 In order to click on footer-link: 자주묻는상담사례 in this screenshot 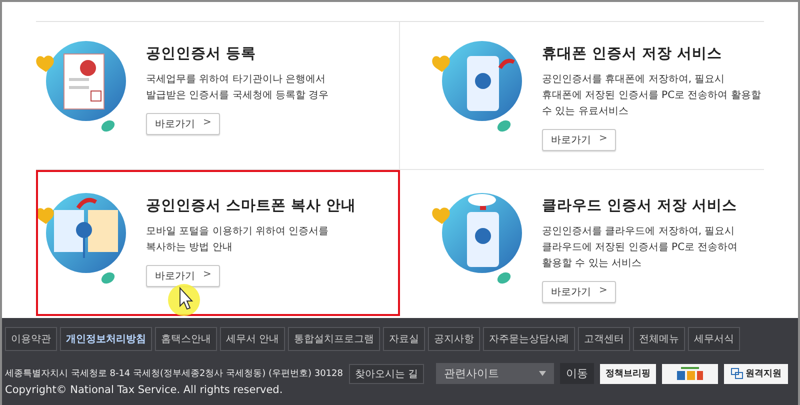, I will do `click(529, 339)`.